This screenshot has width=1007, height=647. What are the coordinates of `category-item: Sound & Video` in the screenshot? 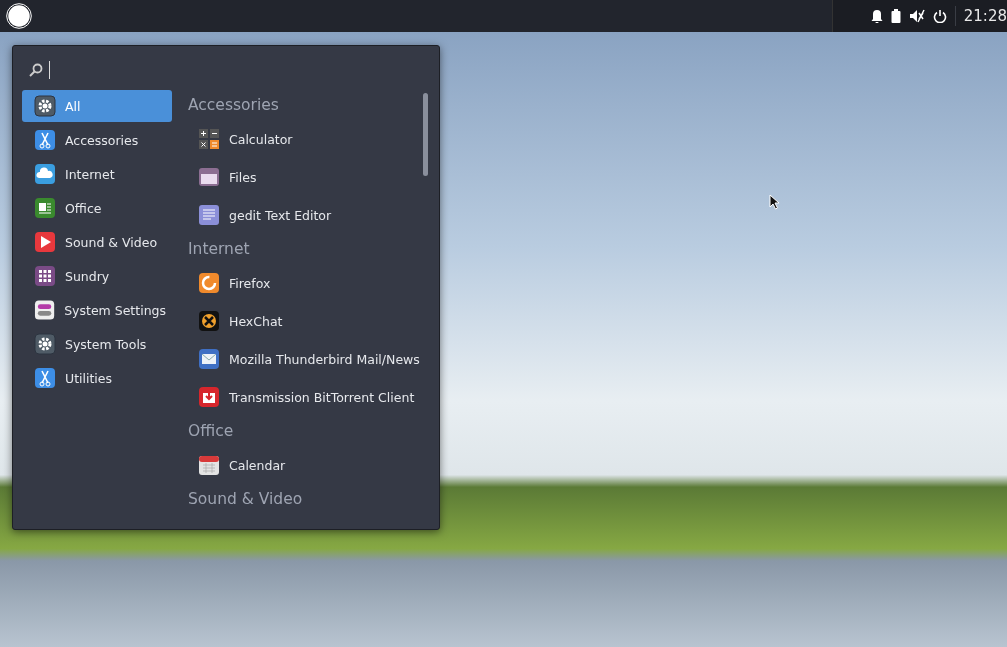 It's located at (97, 242).